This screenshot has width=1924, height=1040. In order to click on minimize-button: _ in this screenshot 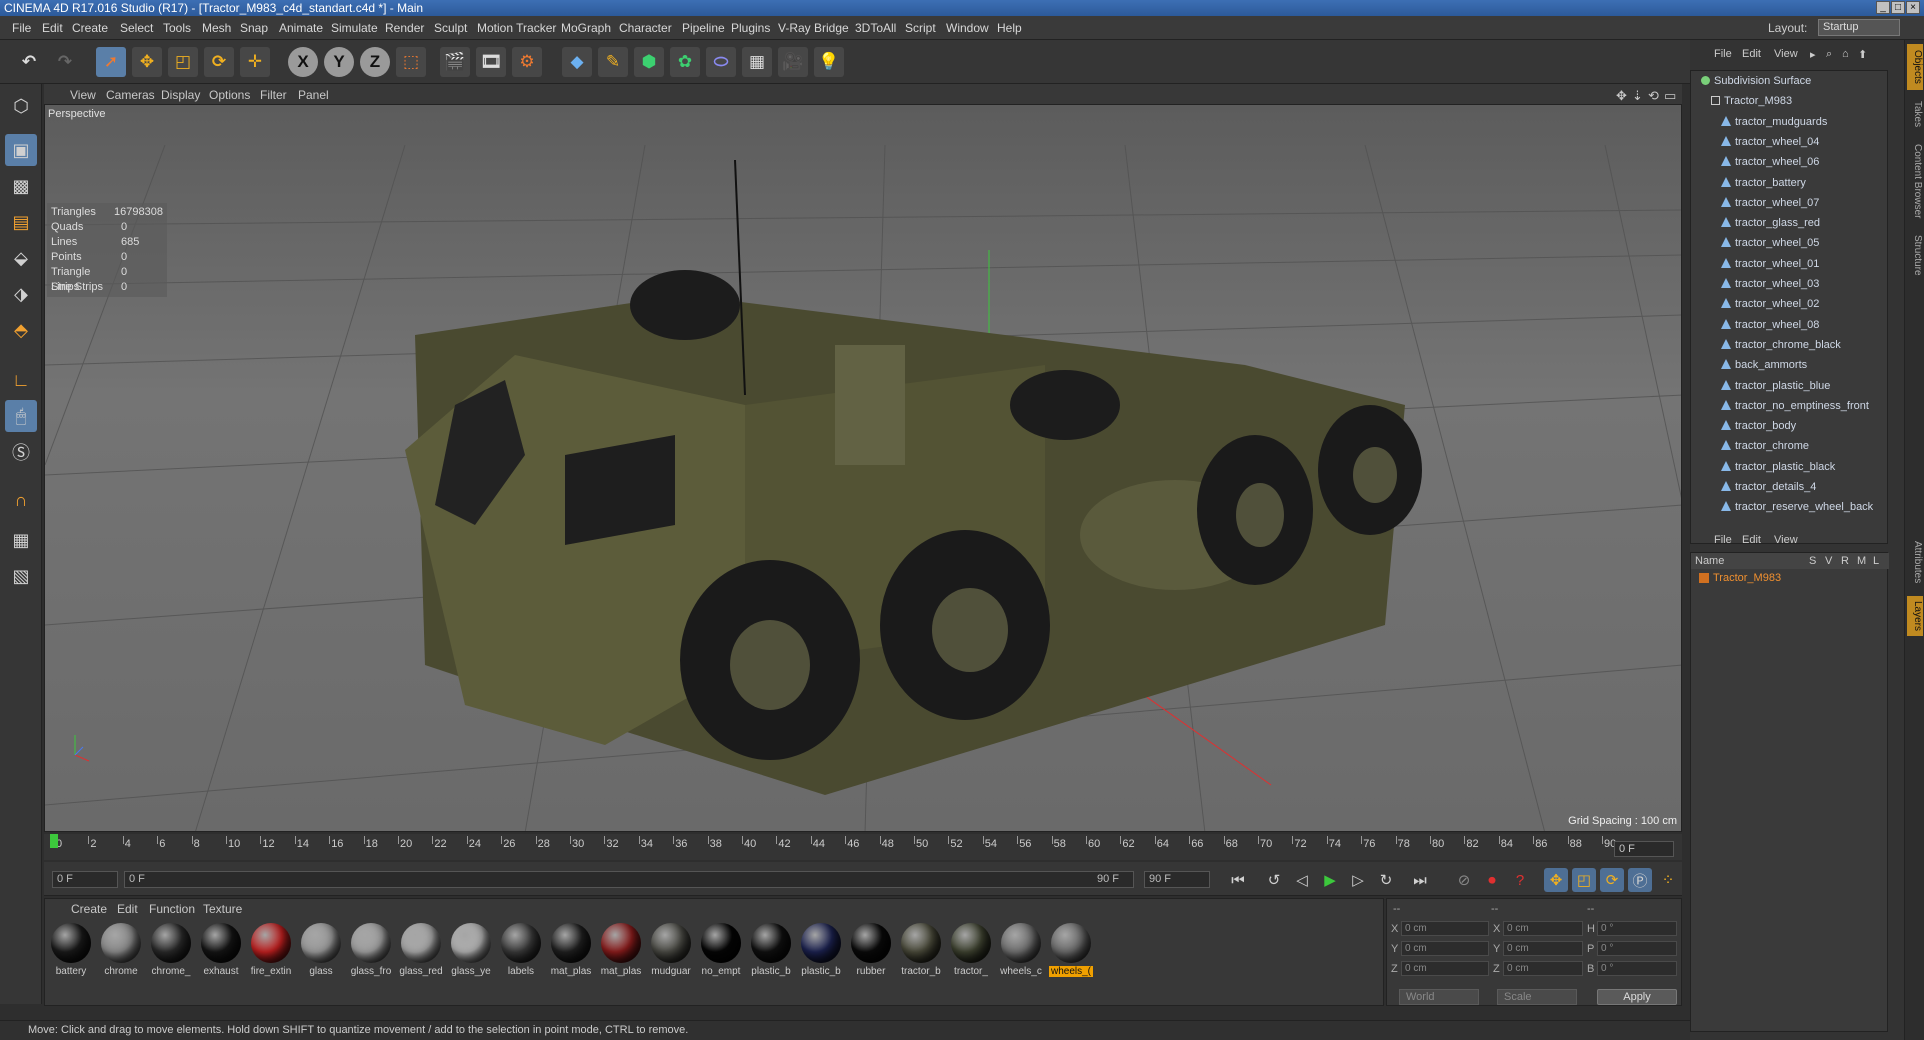, I will do `click(1883, 7)`.